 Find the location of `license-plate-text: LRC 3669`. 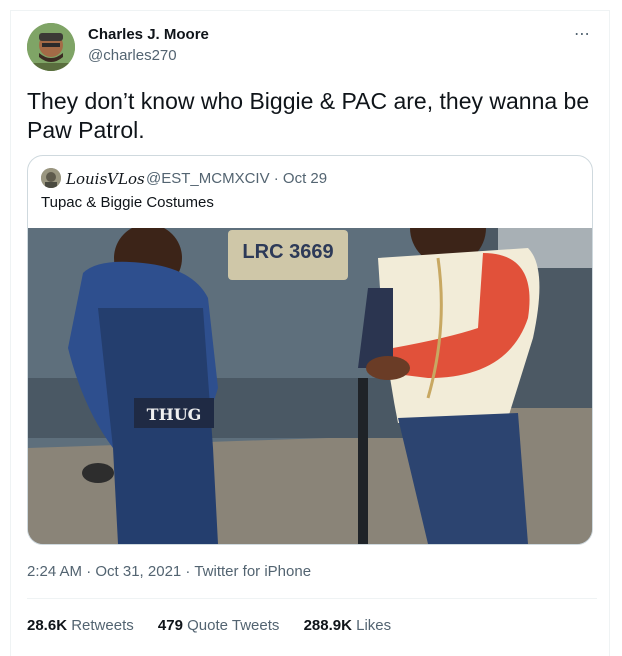

license-plate-text: LRC 3669 is located at coordinates (287, 252).